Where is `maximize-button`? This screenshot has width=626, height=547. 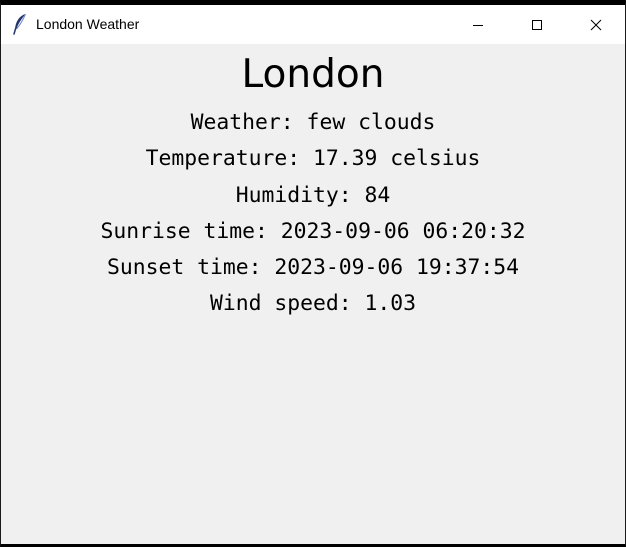
maximize-button is located at coordinates (537, 24).